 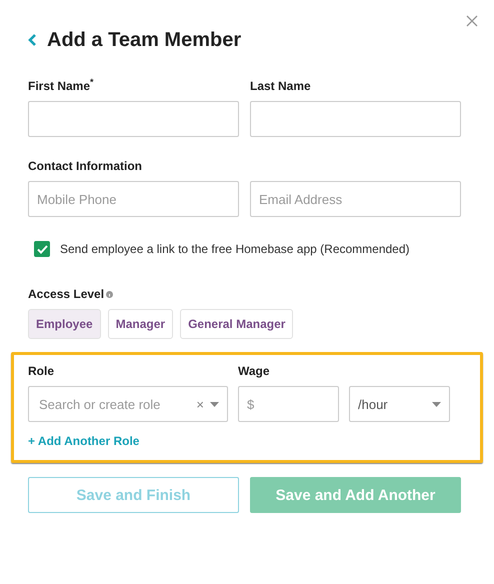 What do you see at coordinates (355, 199) in the screenshot?
I see `text-field: Email Address` at bounding box center [355, 199].